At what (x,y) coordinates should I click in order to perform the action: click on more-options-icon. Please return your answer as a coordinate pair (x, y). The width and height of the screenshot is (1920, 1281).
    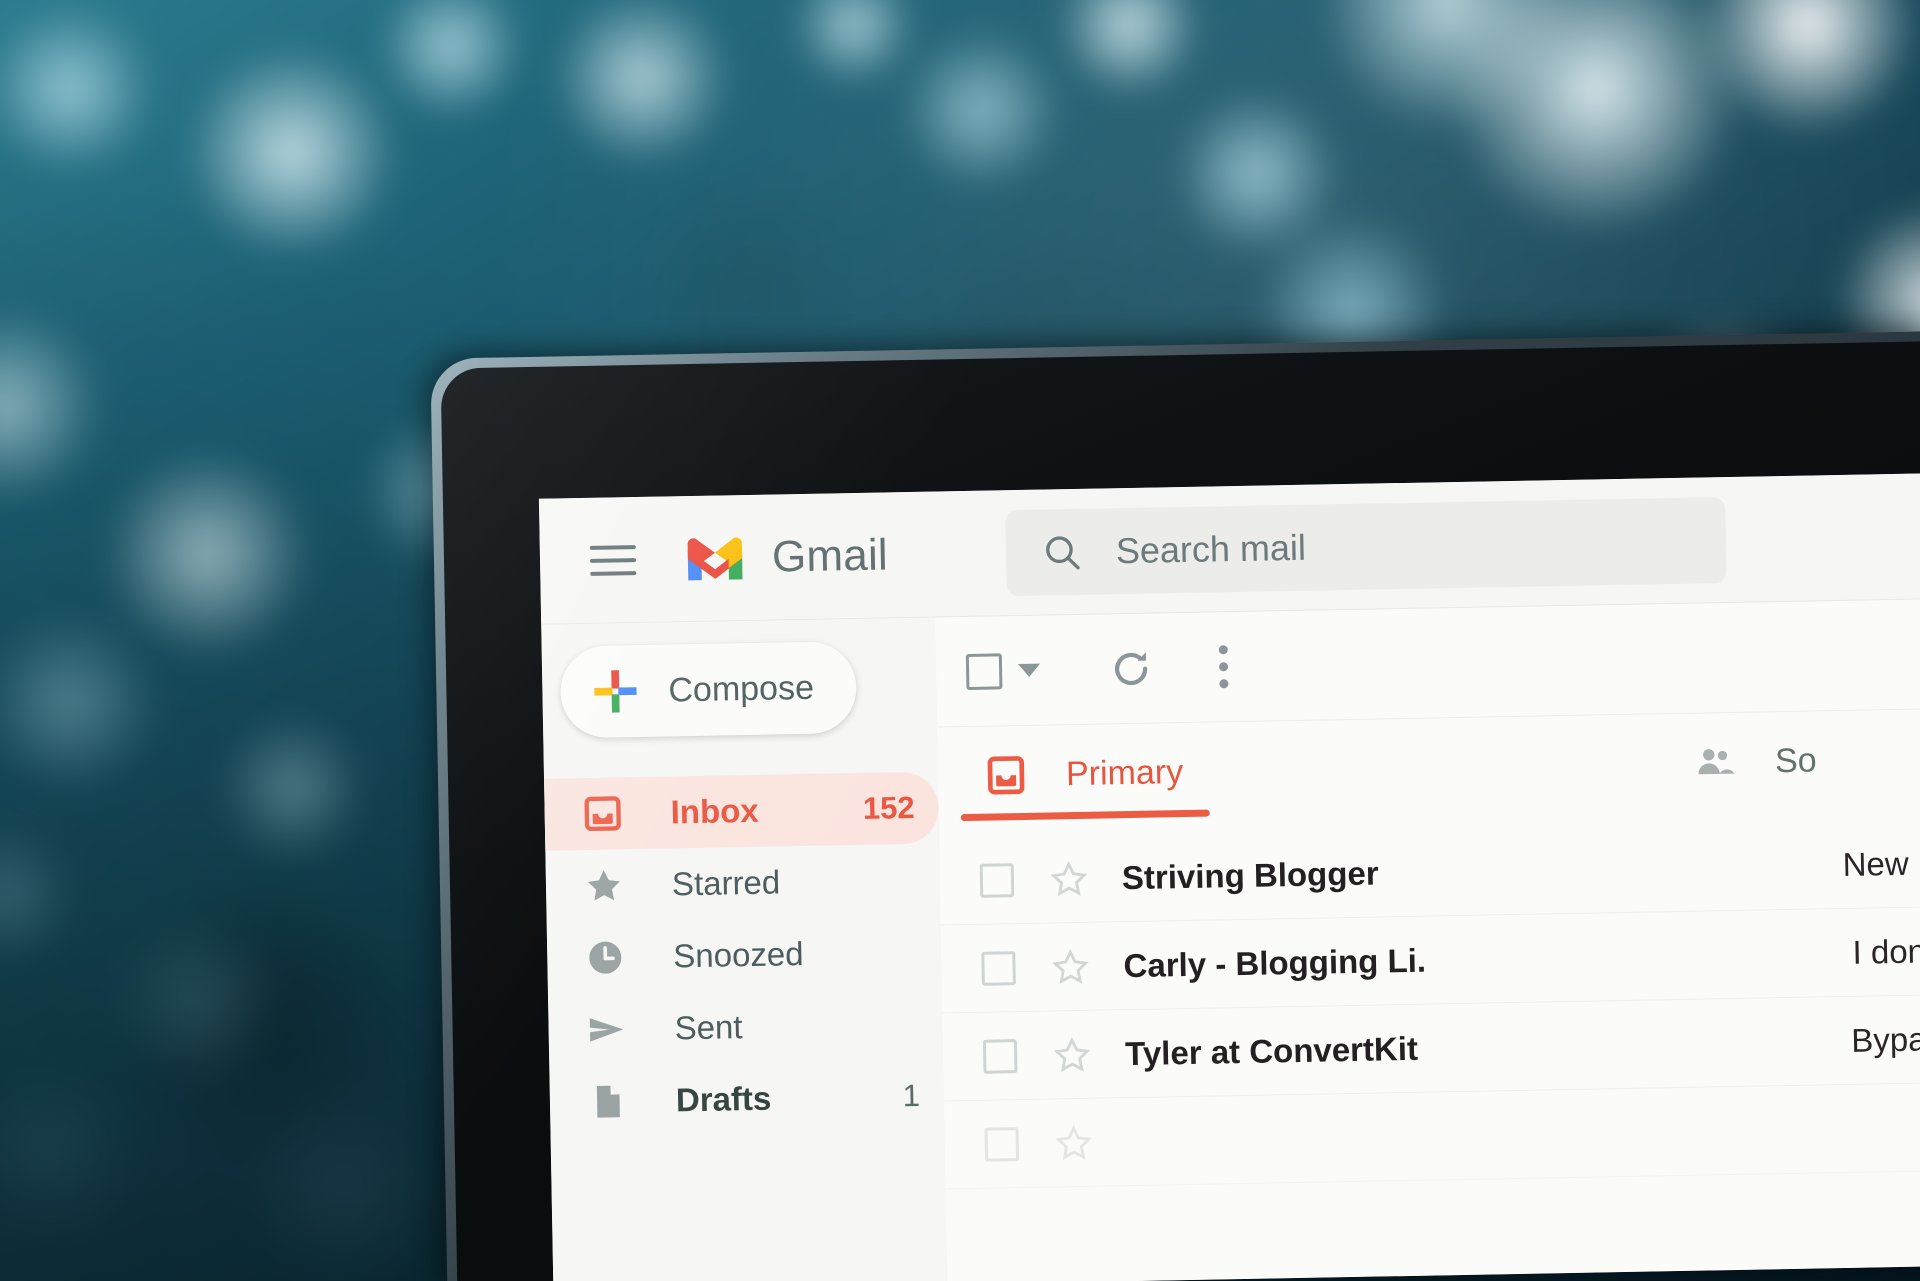
    Looking at the image, I should click on (1223, 667).